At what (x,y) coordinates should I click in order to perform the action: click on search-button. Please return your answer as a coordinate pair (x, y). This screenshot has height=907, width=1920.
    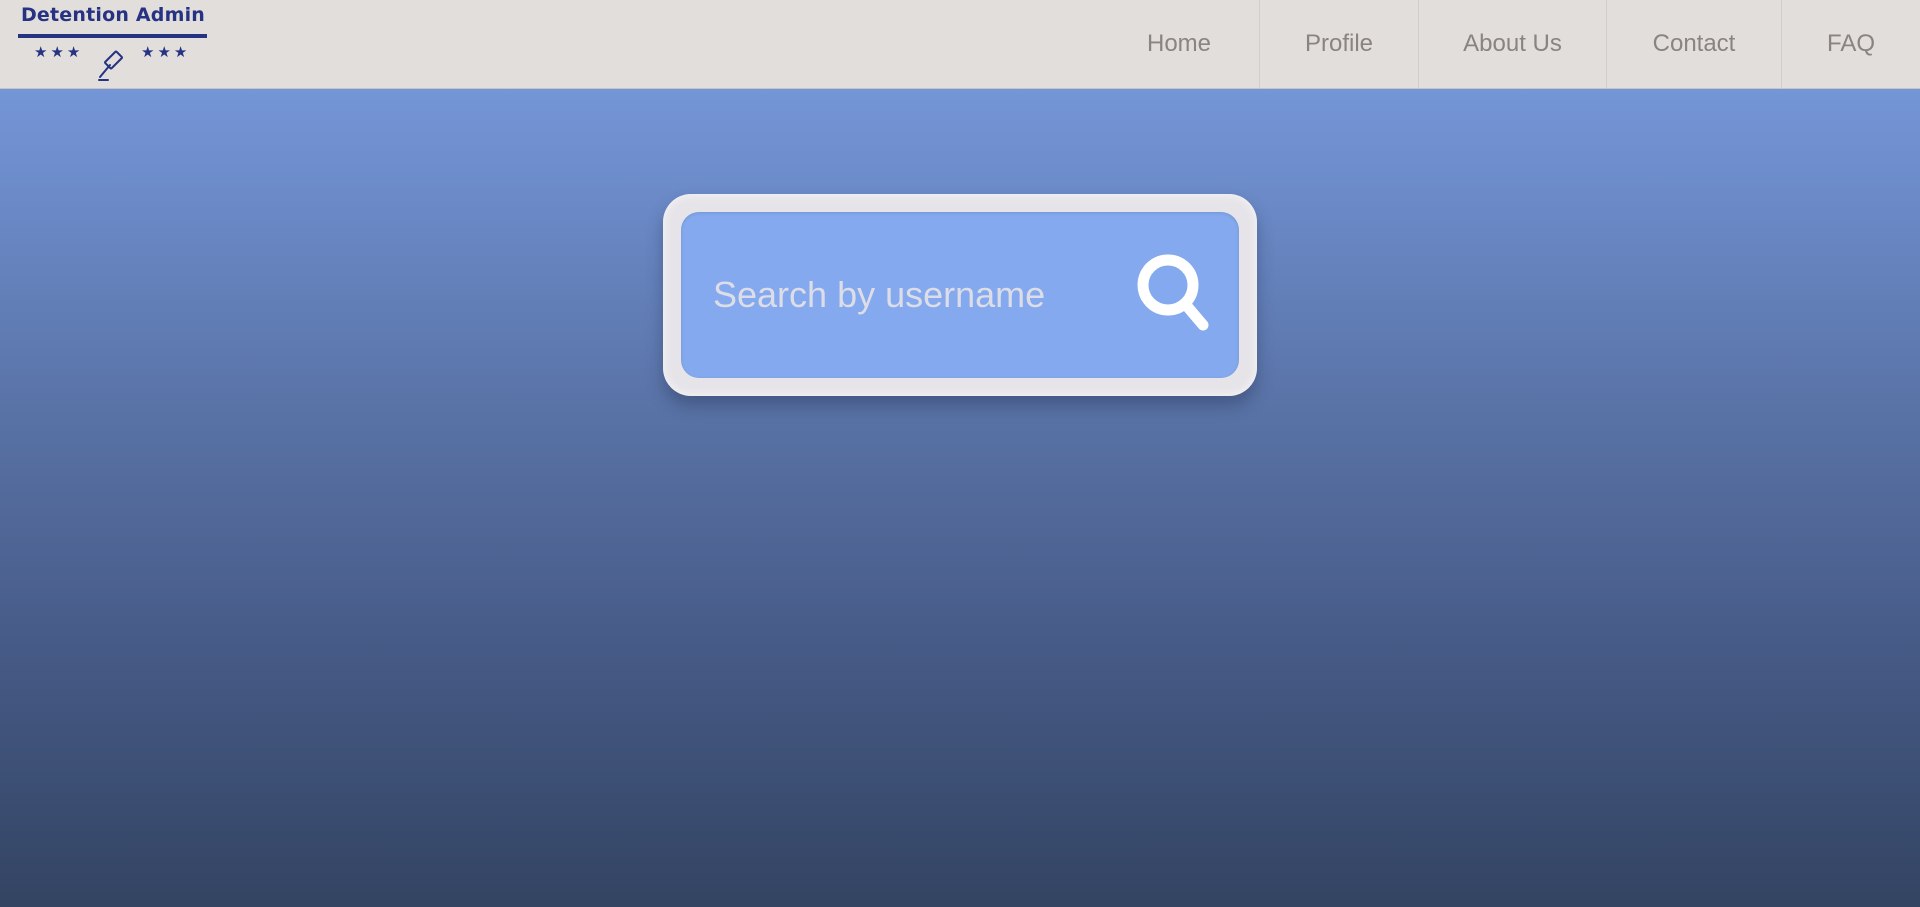
    Looking at the image, I should click on (1174, 294).